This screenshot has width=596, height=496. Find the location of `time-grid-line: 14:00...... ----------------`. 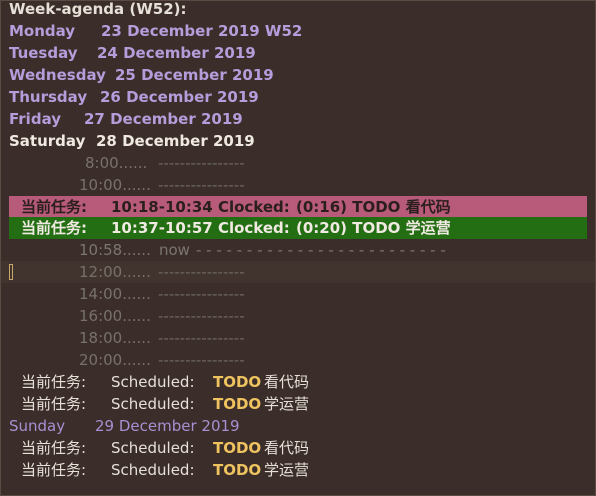

time-grid-line: 14:00...... ---------------- is located at coordinates (162, 294).